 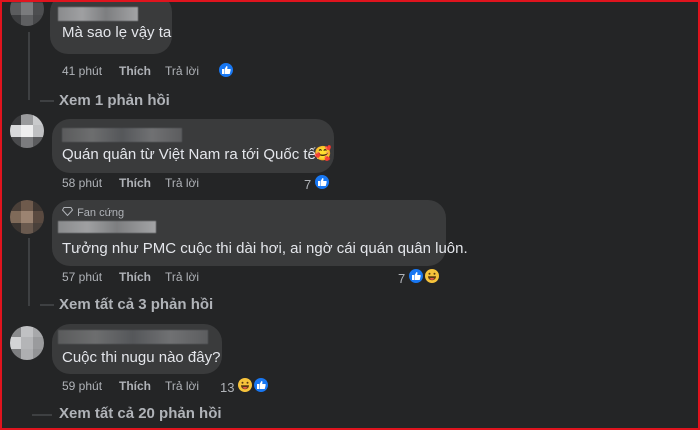 I want to click on comment-text: Quán quân từ Việt Nam ra tới Quốc tế., so click(x=191, y=154).